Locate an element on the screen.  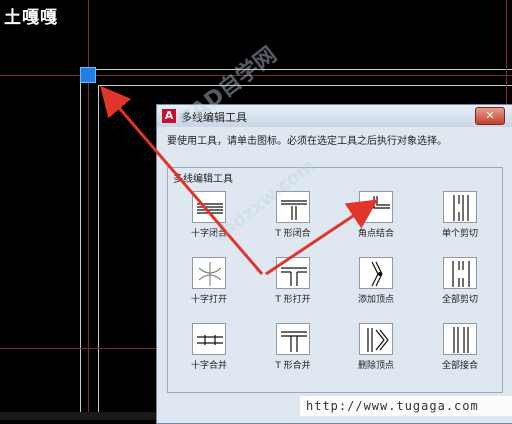
source-url-banner: http://www.tugaga.com is located at coordinates (406, 406).